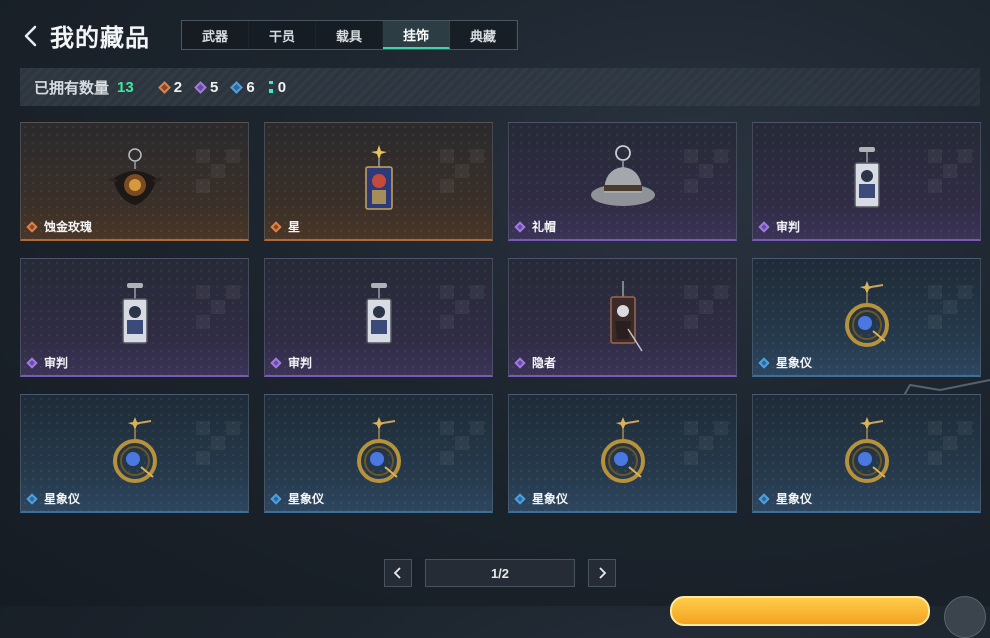 The image size is (990, 638). What do you see at coordinates (215, 35) in the screenshot?
I see `tab-weapons: 武器` at bounding box center [215, 35].